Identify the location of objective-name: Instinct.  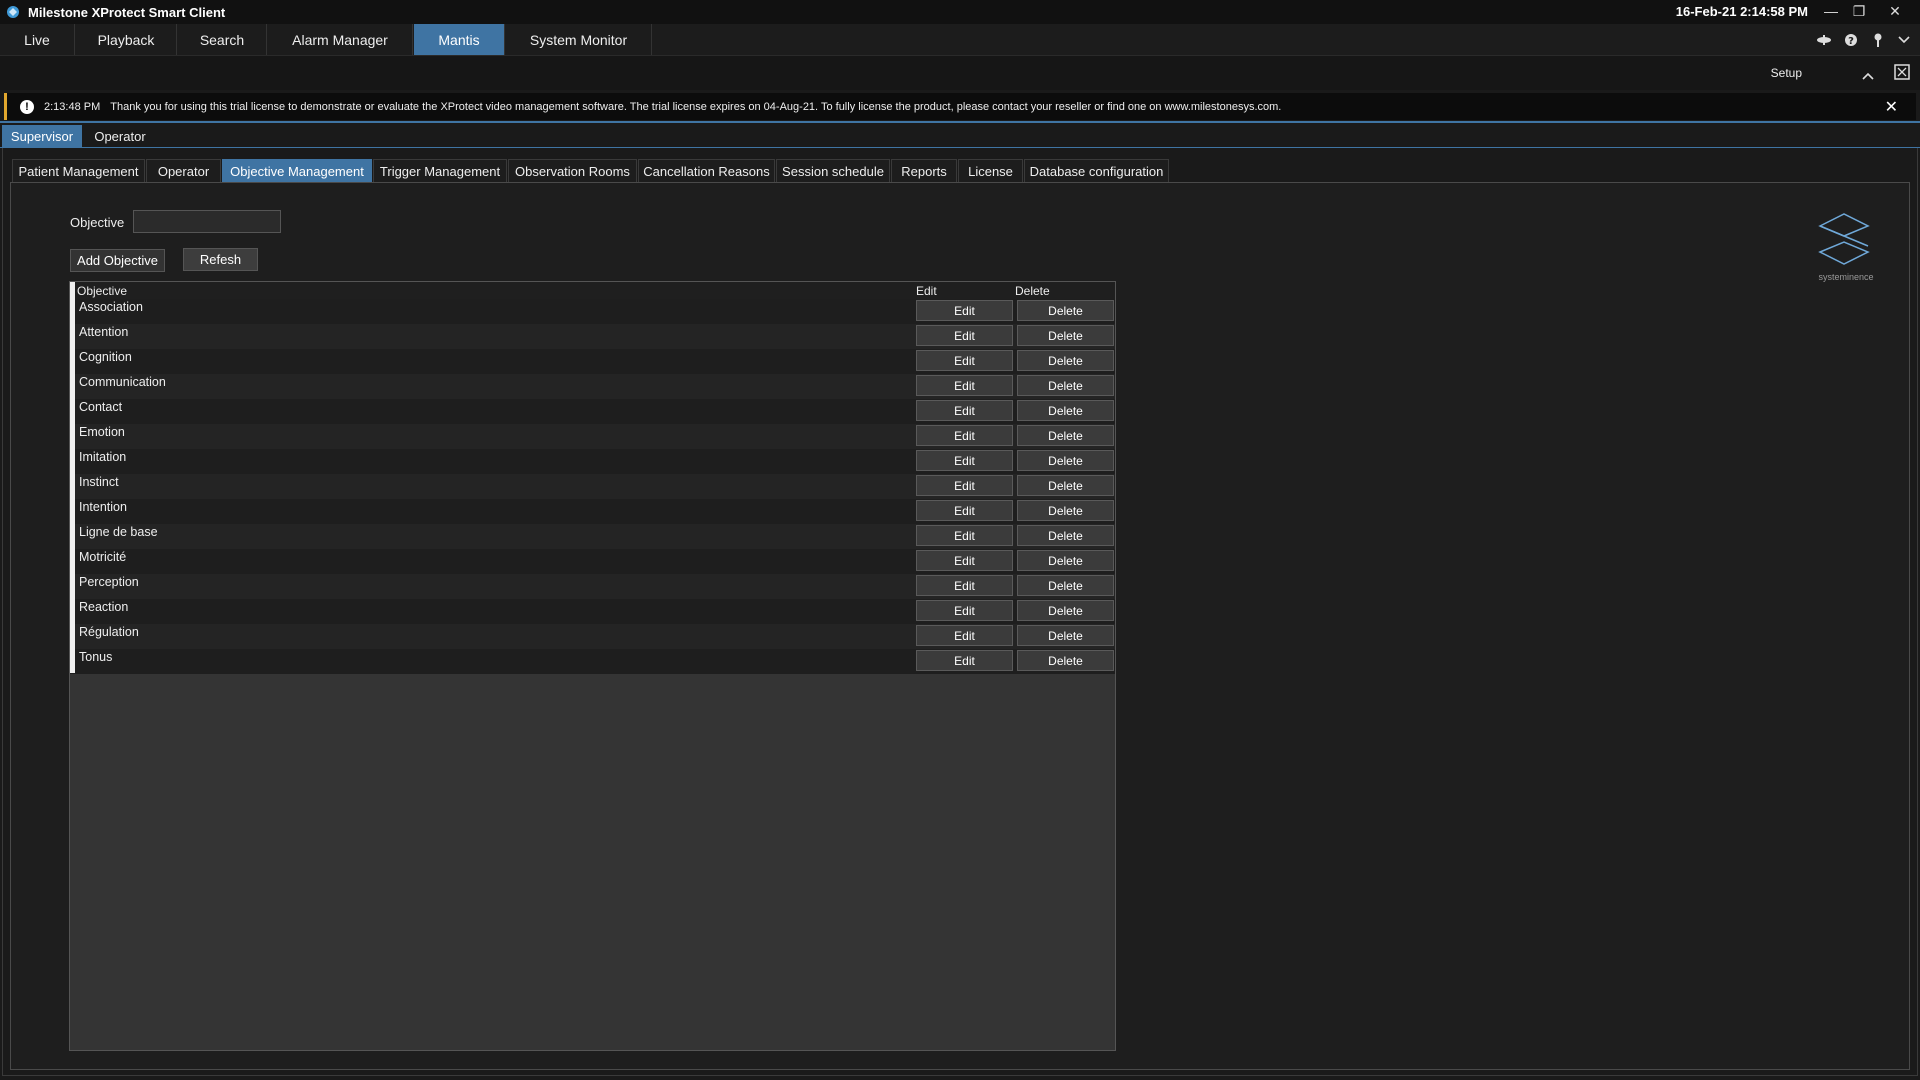
(99, 482).